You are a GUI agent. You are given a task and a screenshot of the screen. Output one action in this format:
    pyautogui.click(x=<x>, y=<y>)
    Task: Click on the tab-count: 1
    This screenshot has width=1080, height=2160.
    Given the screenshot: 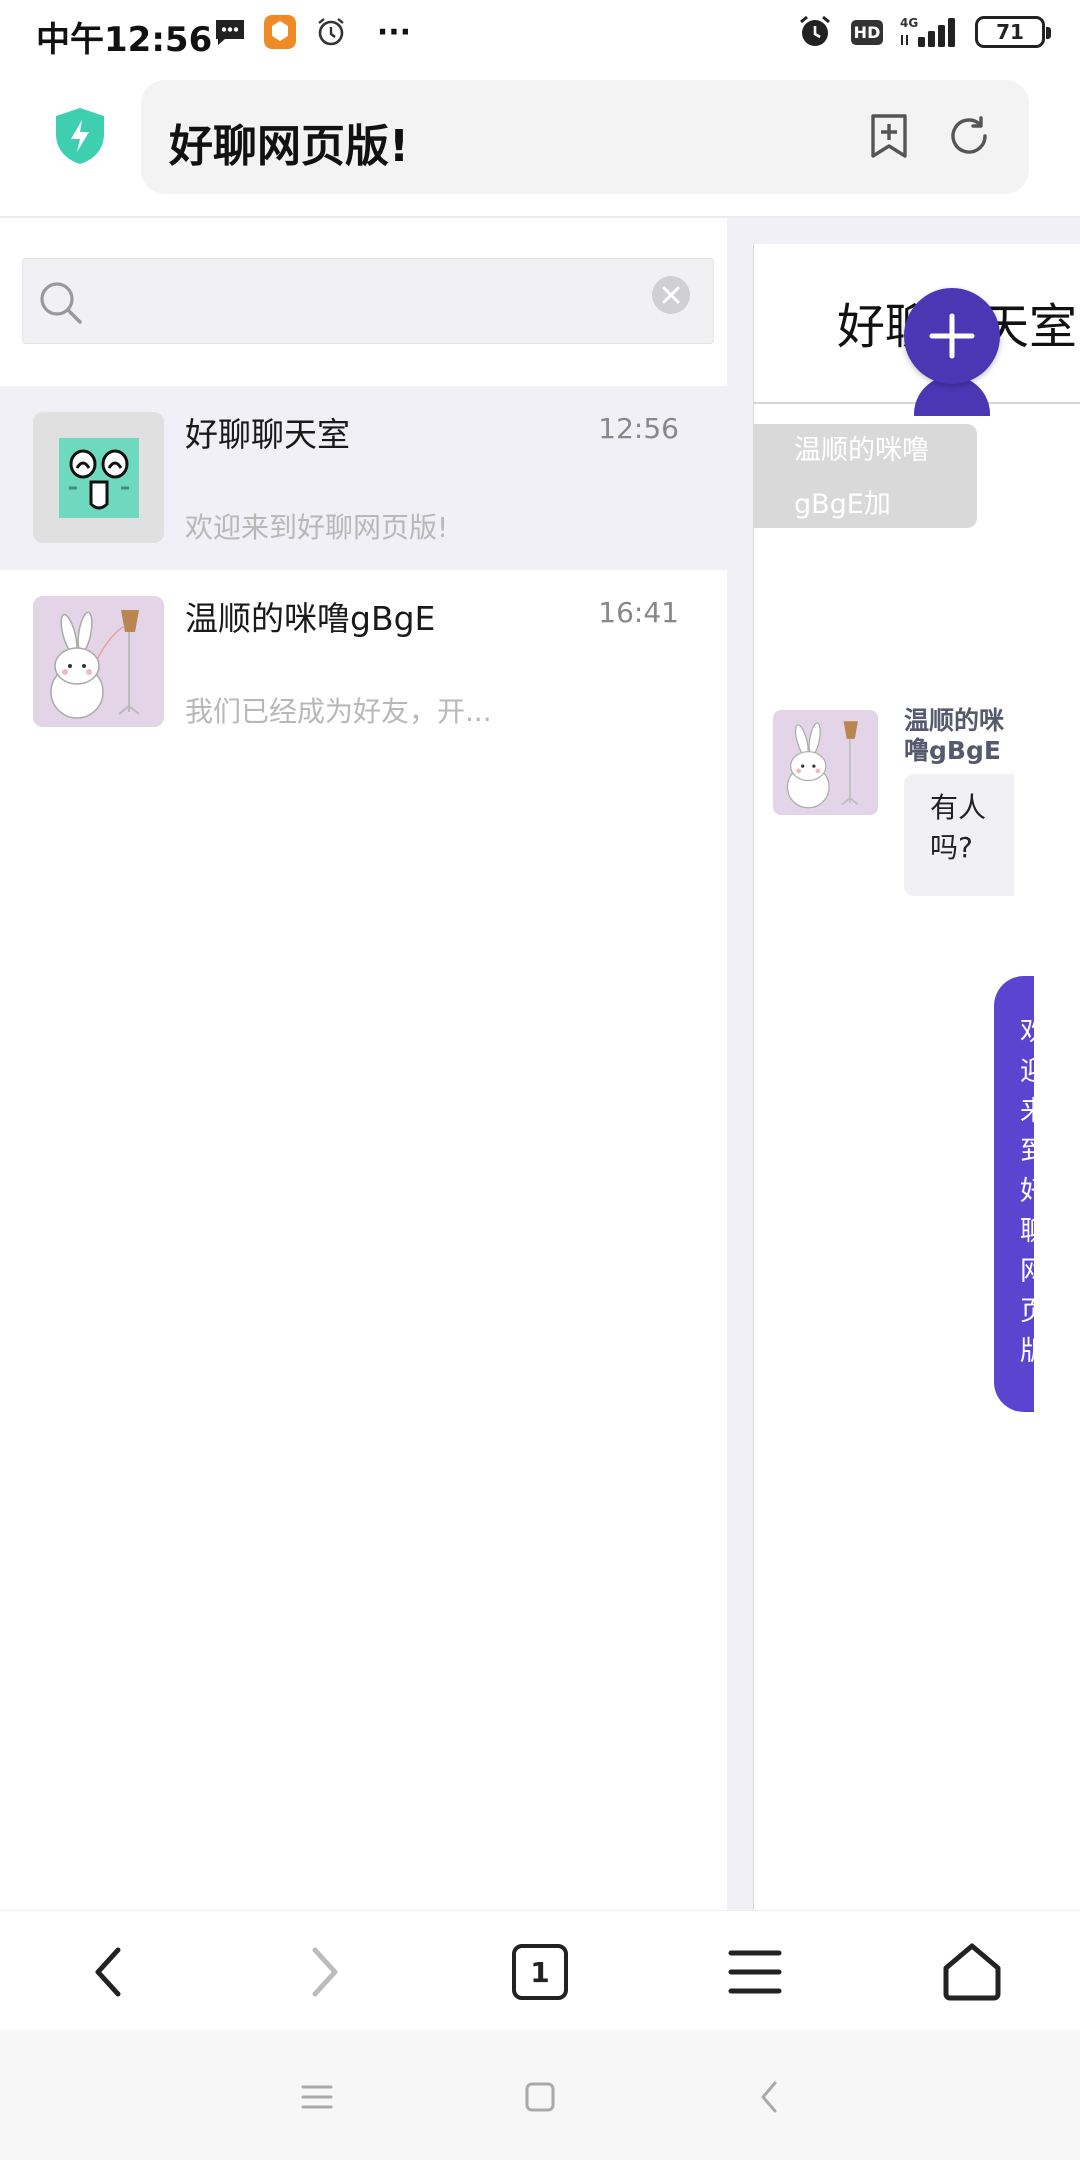 What is the action you would take?
    pyautogui.click(x=540, y=1972)
    